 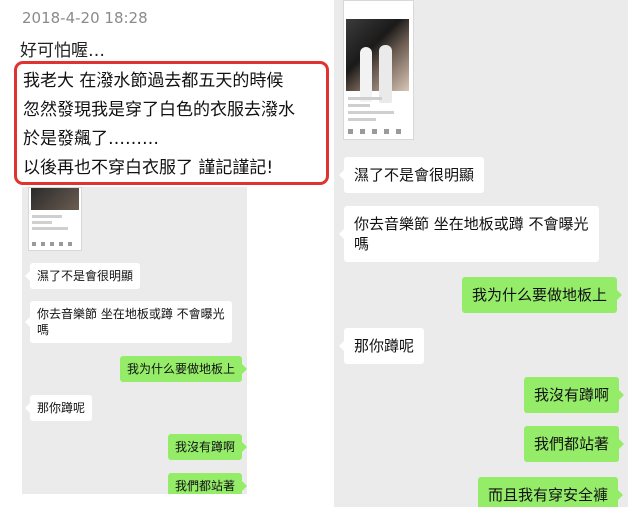 What do you see at coordinates (148, 168) in the screenshot?
I see `post-text-line: 以後再也不穿白衣服了 謹記謹記!` at bounding box center [148, 168].